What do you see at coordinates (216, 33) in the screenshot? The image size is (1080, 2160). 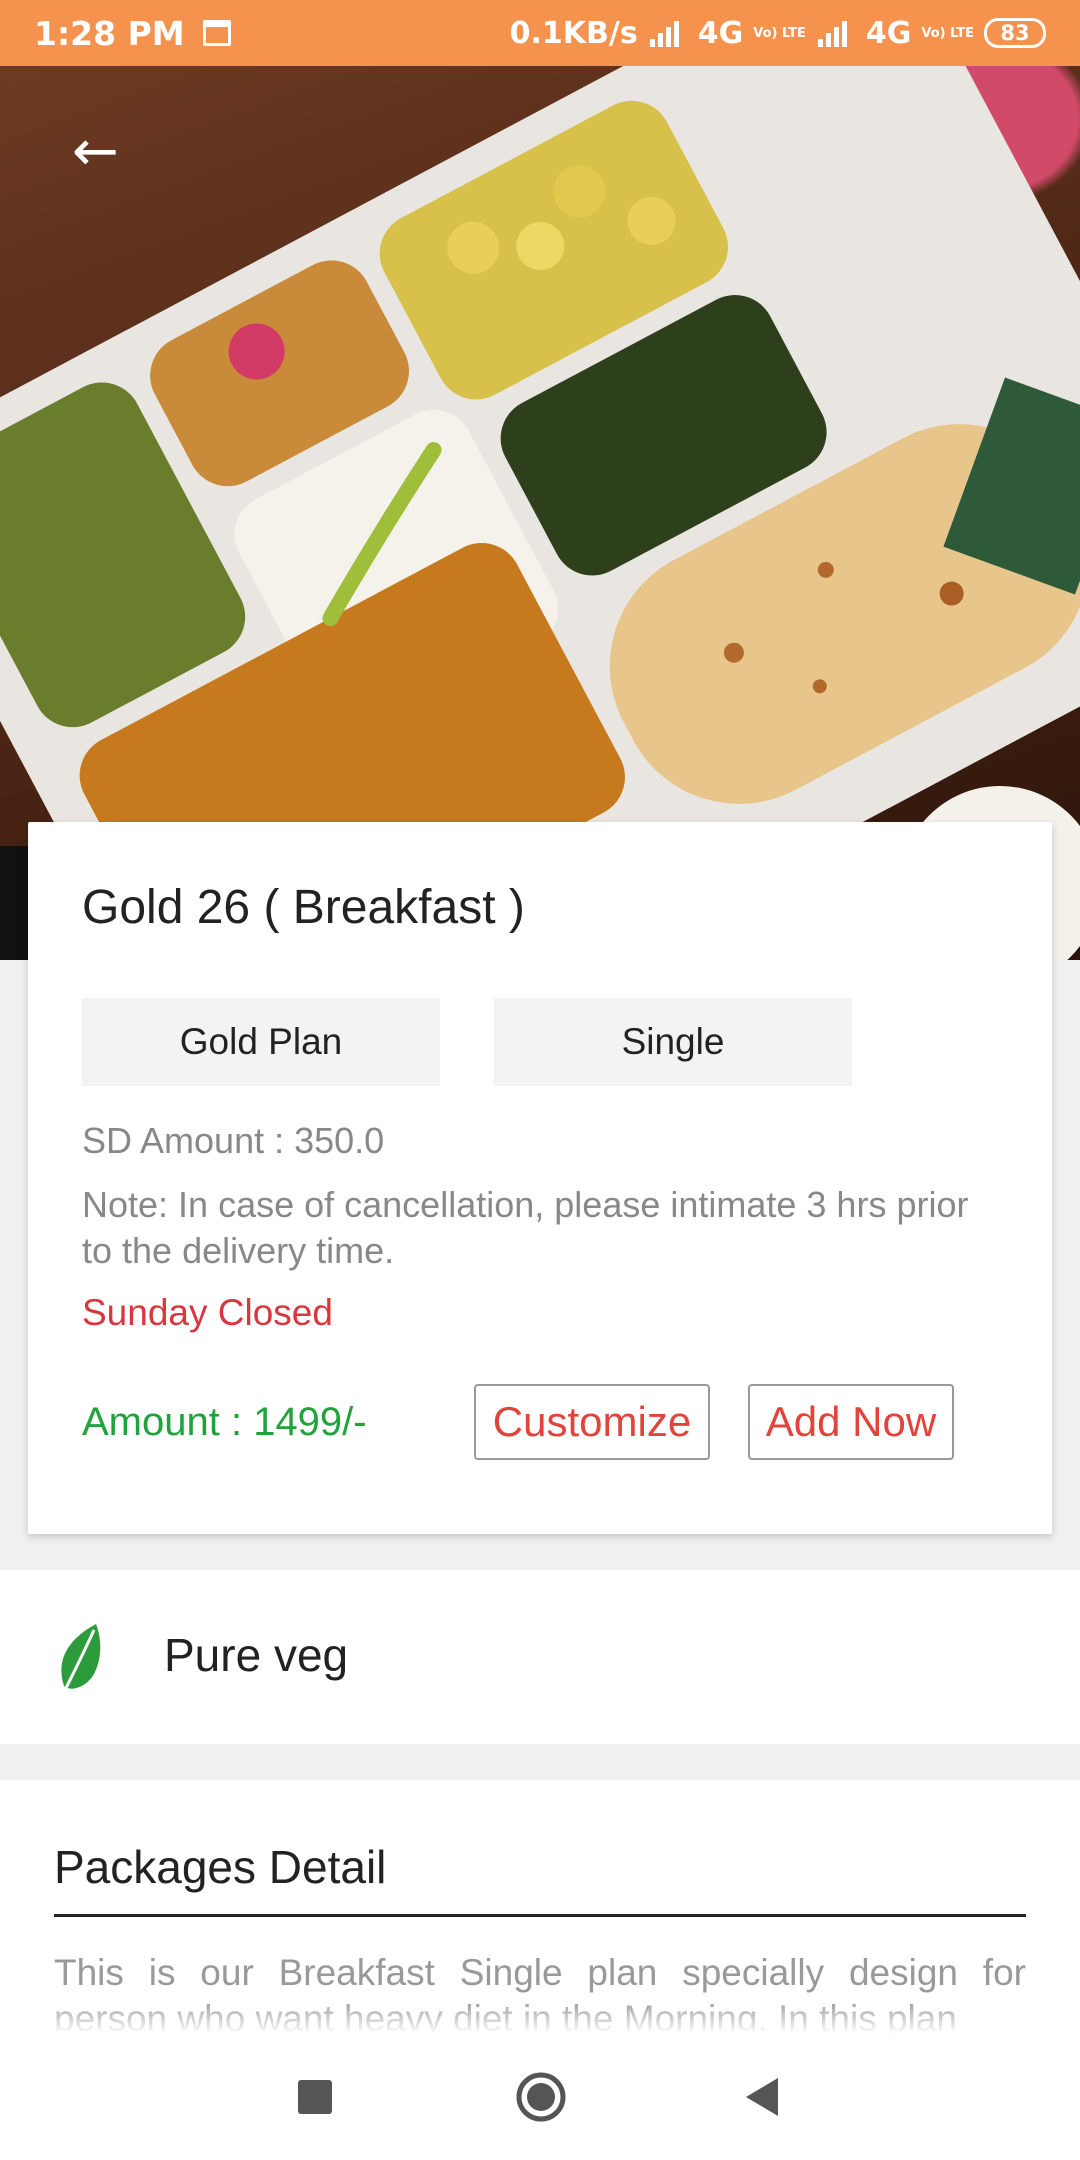 I see `calendar-icon` at bounding box center [216, 33].